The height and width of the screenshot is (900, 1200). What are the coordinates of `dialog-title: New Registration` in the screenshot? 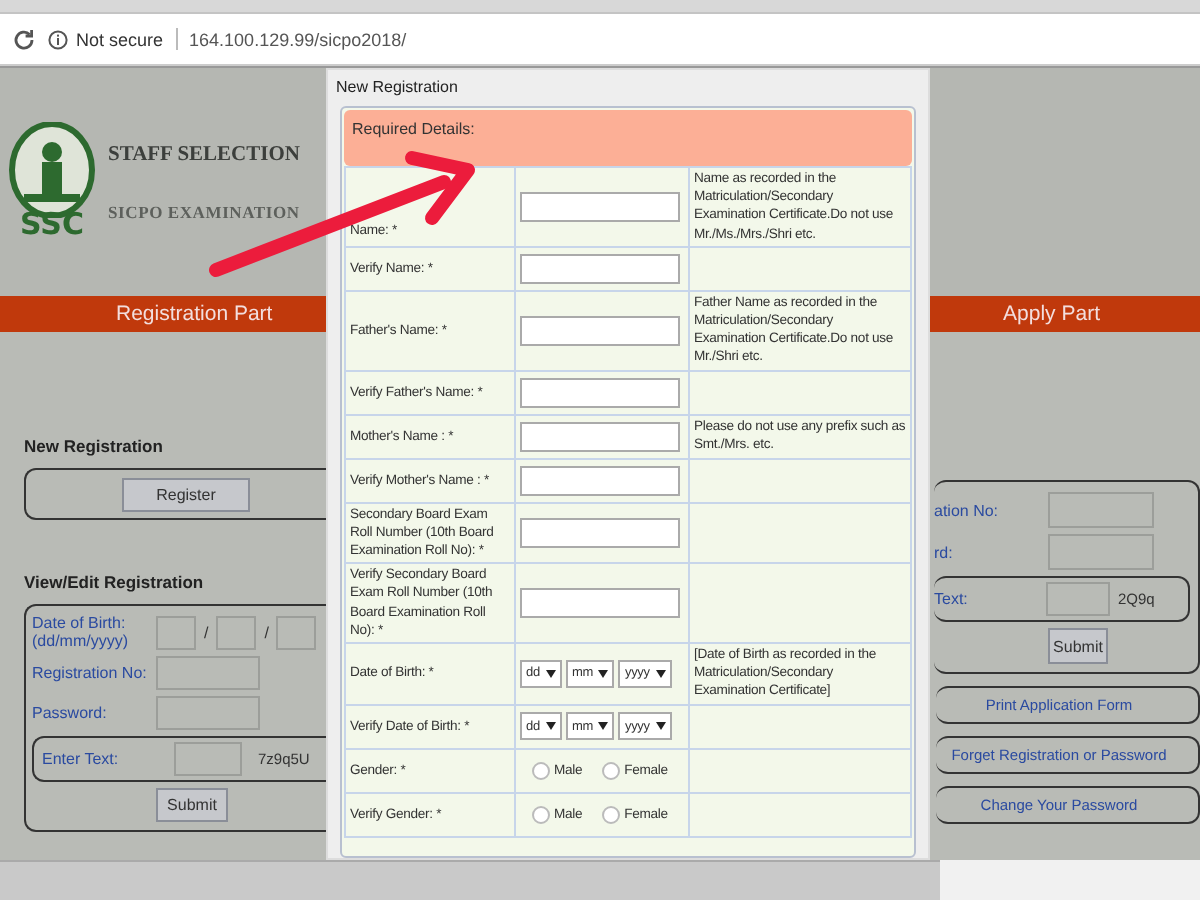 It's located at (397, 88).